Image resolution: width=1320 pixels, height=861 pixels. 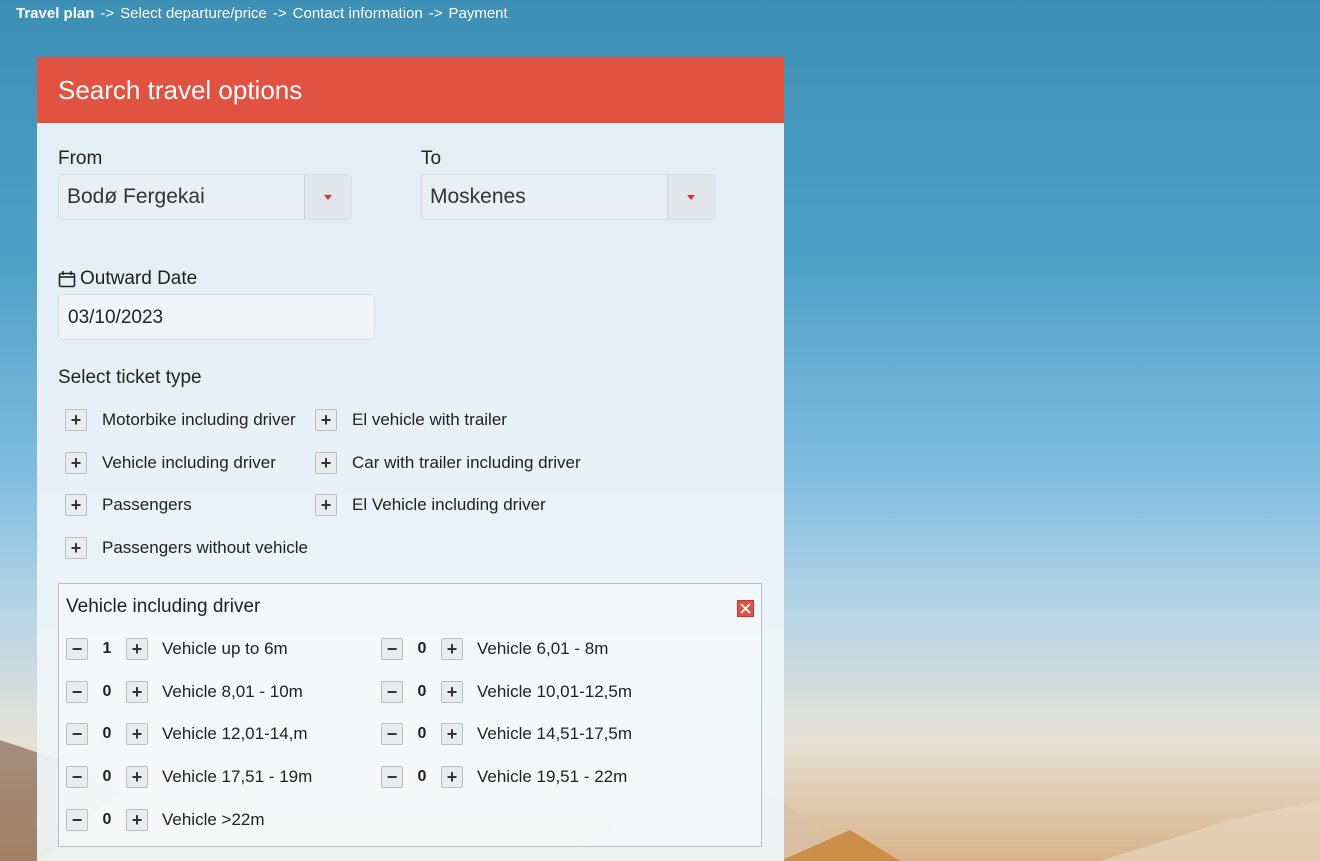 I want to click on to-select: Moskenes, so click(x=568, y=197).